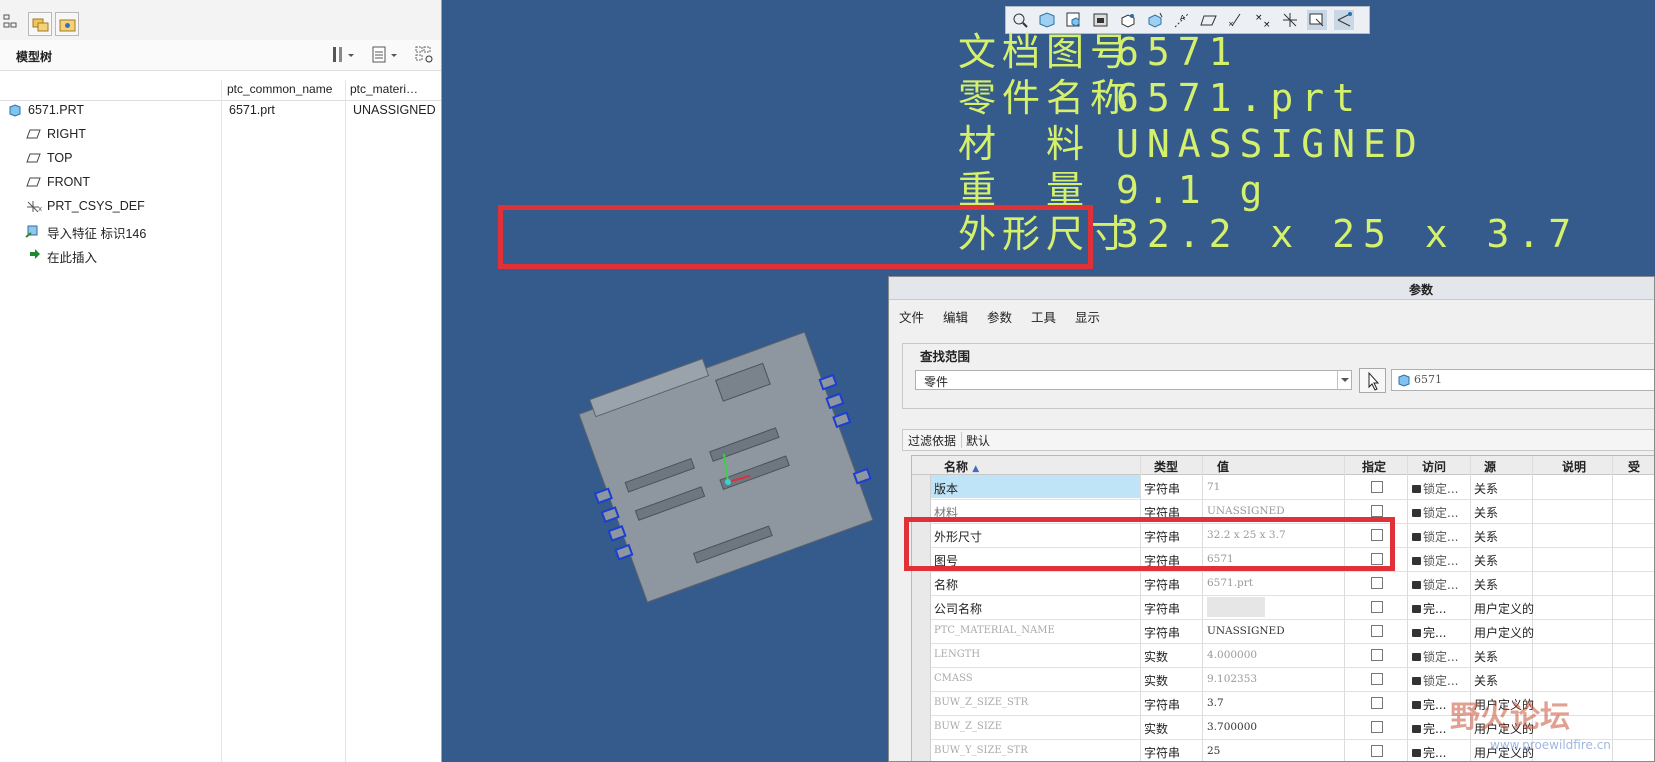 Image resolution: width=1655 pixels, height=762 pixels. Describe the element at coordinates (110, 135) in the screenshot. I see `tree-row-right: RIGHT` at that location.